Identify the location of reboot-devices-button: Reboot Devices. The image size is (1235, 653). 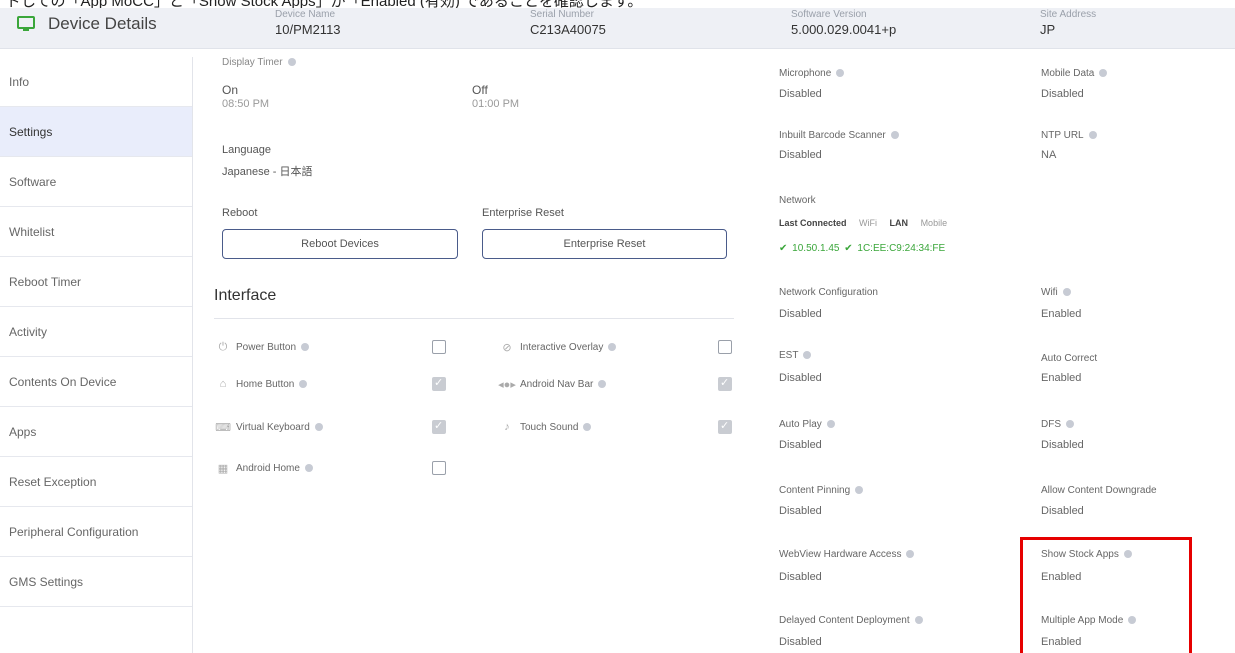
(340, 244).